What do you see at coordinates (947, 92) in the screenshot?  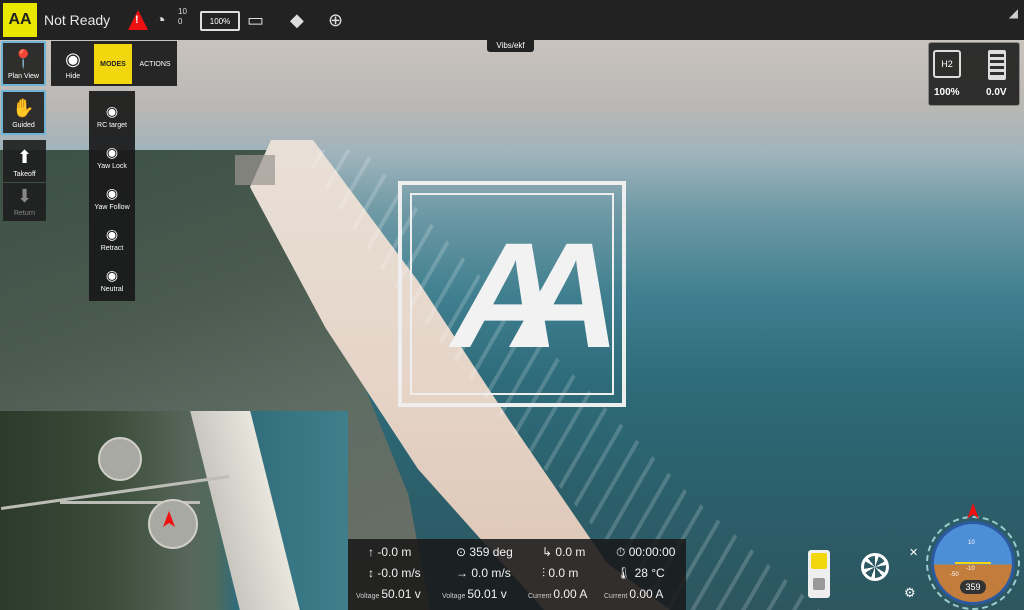 I see `h2-percent: 100%` at bounding box center [947, 92].